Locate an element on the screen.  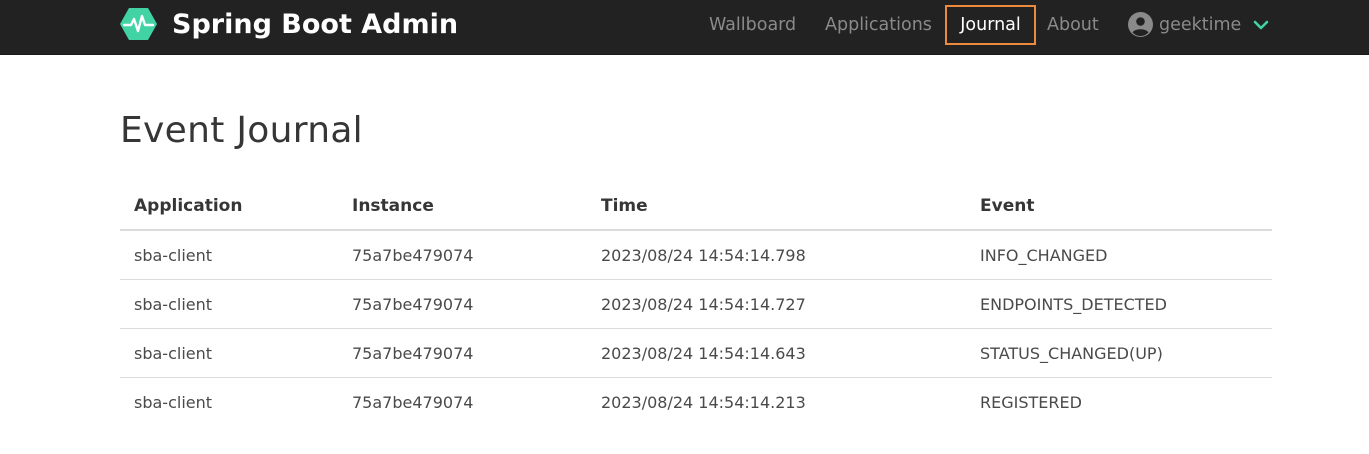
brand-title: Spring Boot Admin is located at coordinates (315, 24).